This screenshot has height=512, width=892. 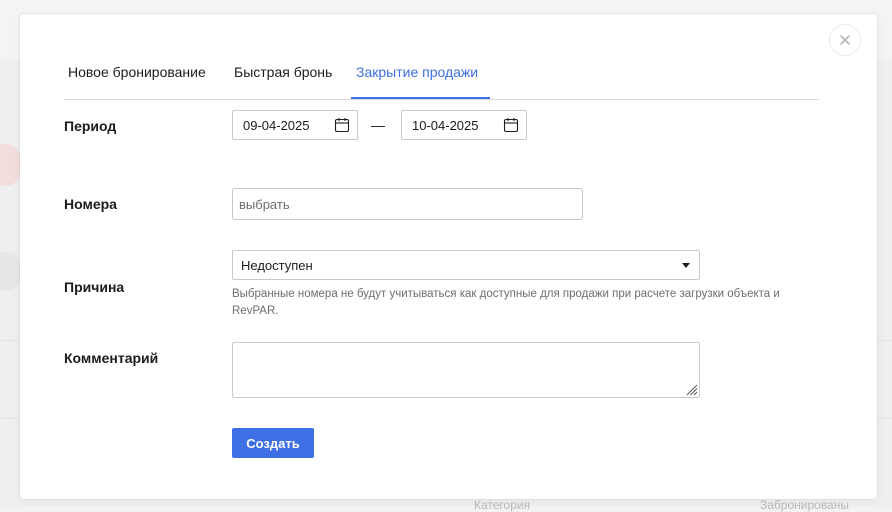 I want to click on comment-label: Комментарий, so click(x=111, y=358).